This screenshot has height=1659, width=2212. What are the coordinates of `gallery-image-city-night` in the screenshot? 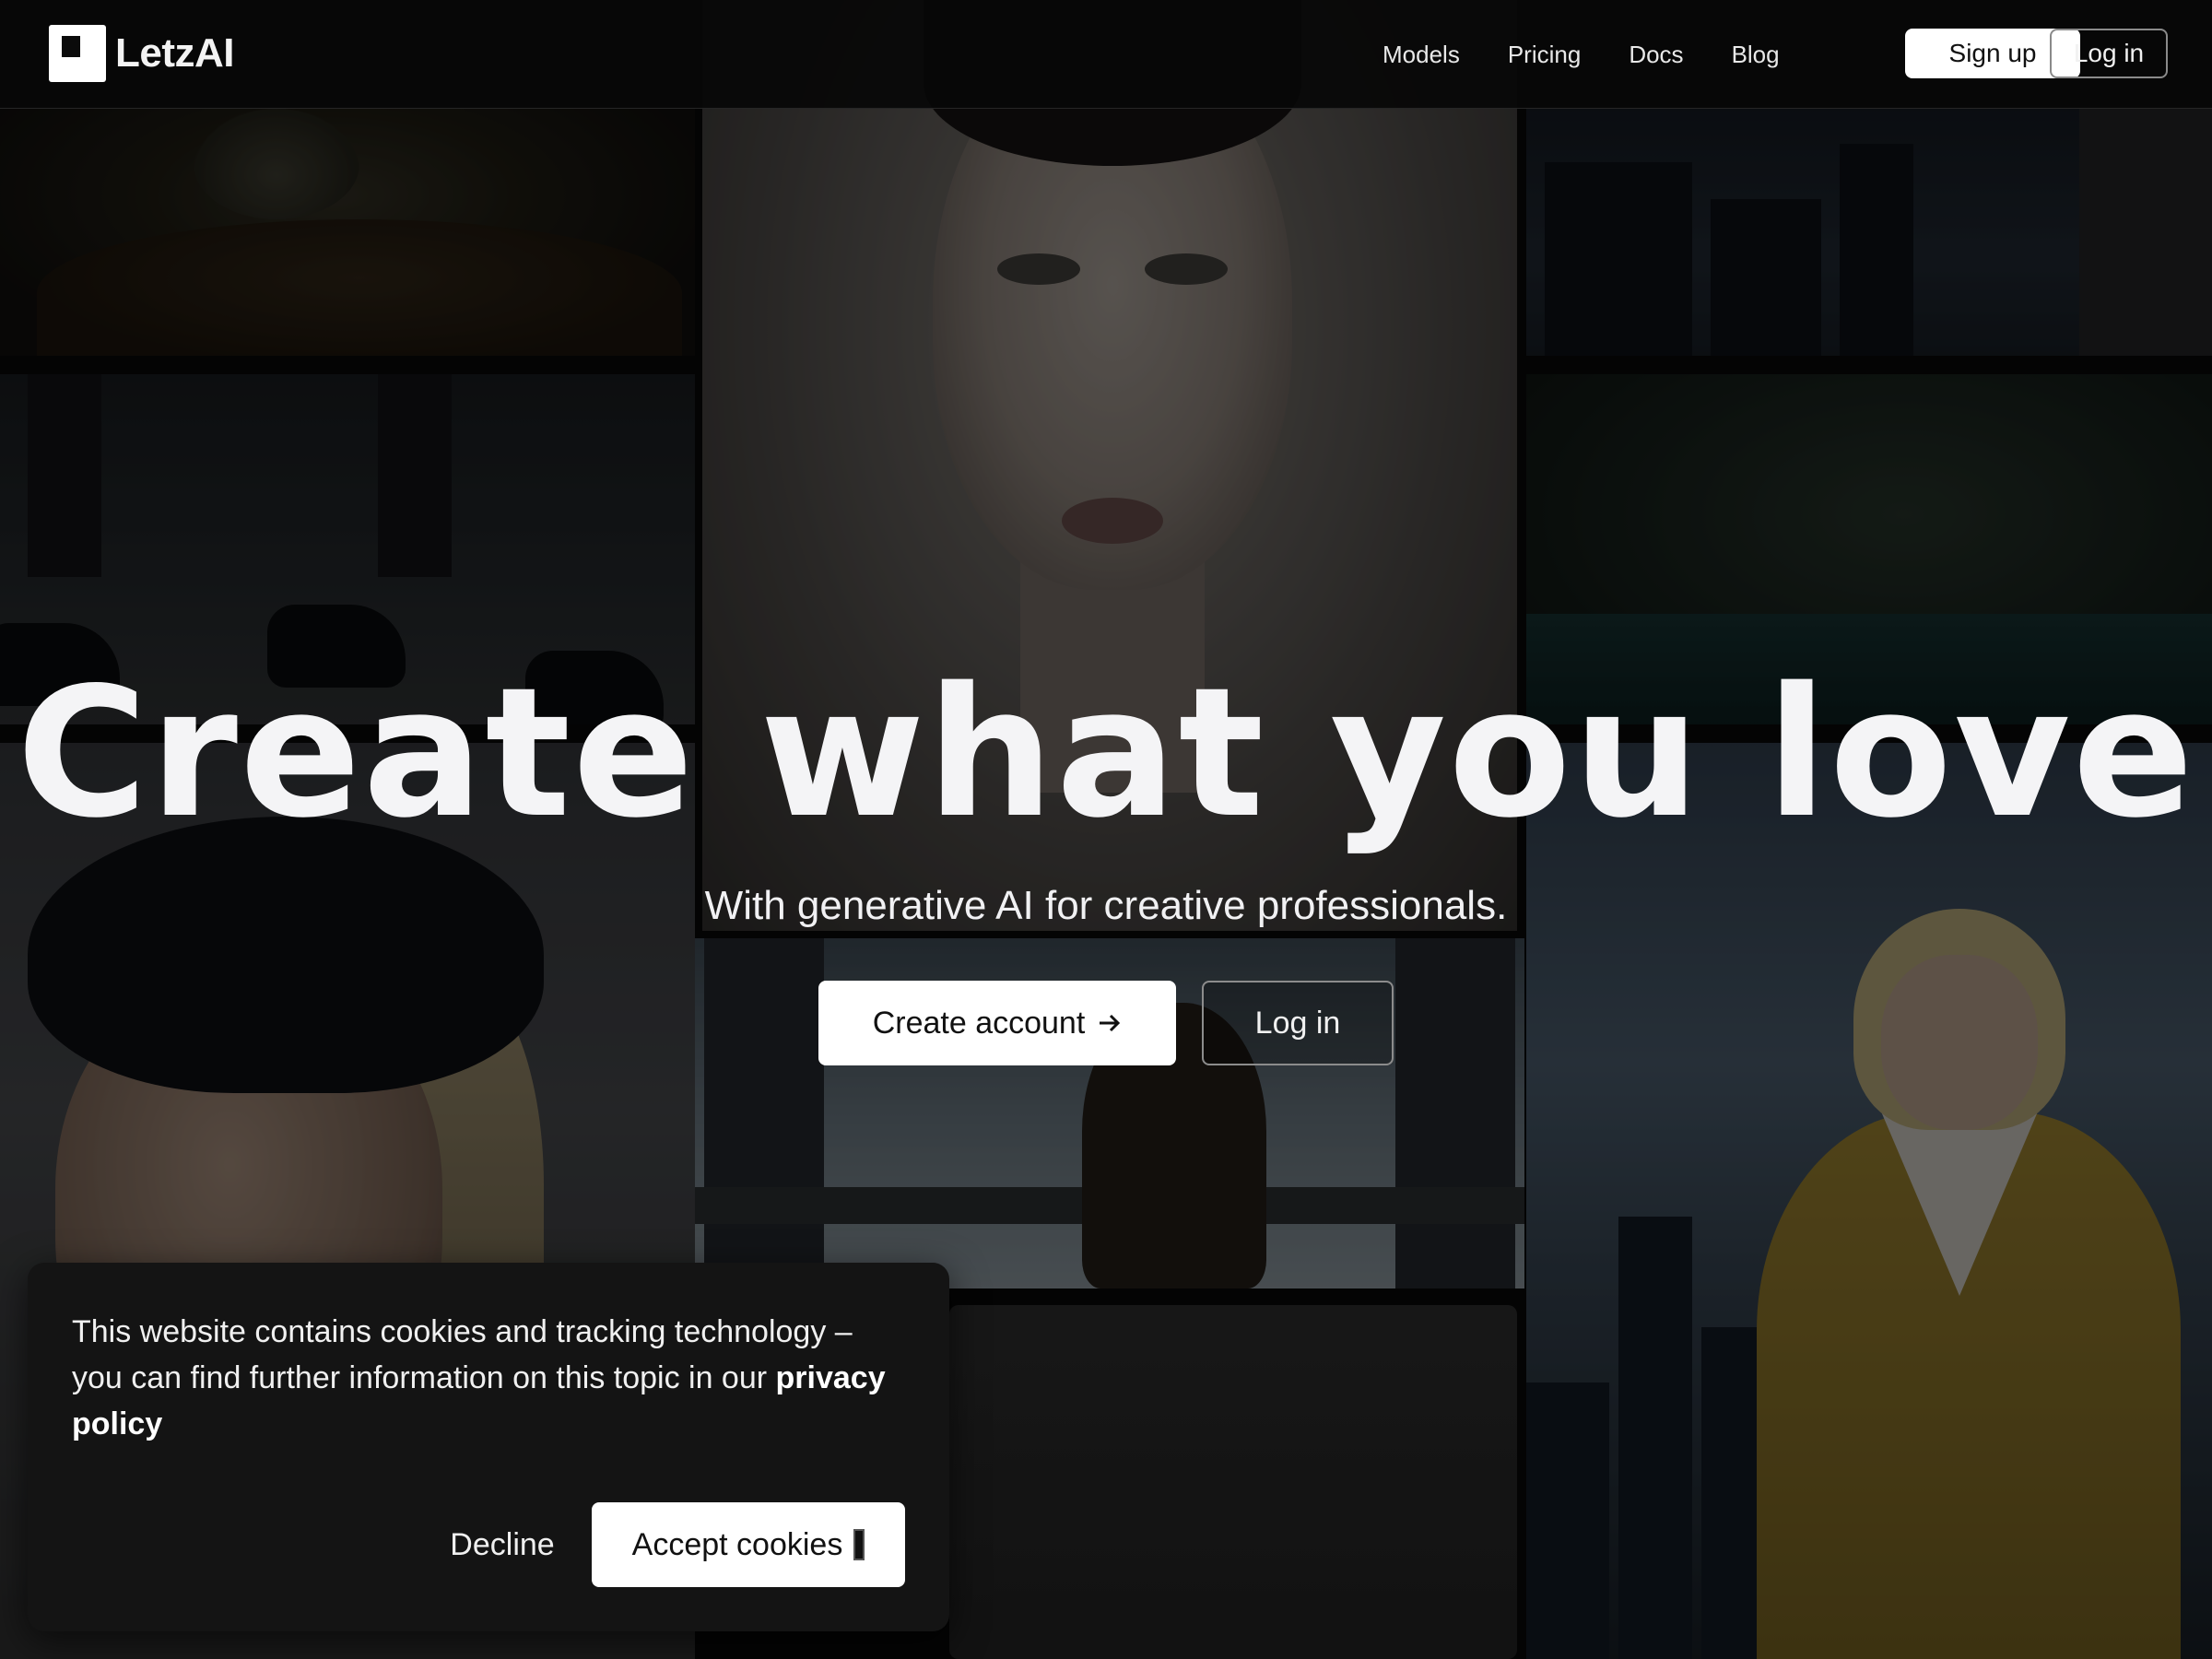 It's located at (1869, 232).